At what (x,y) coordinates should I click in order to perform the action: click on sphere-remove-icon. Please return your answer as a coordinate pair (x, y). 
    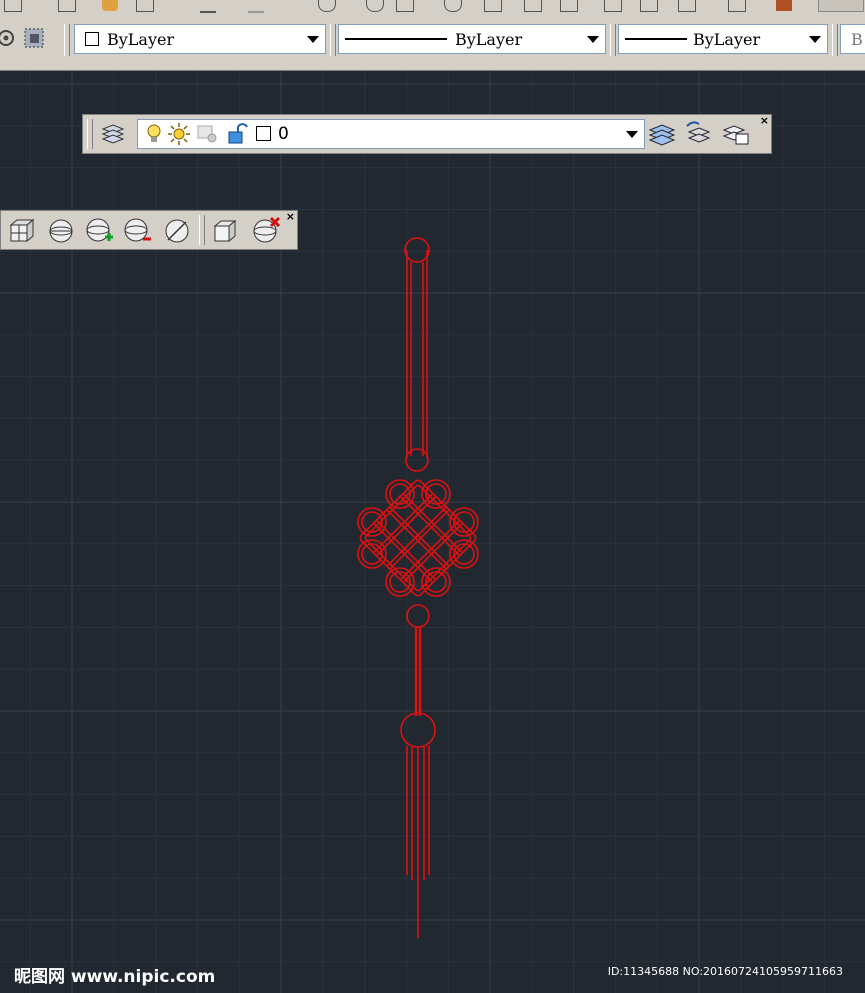
    Looking at the image, I should click on (138, 231).